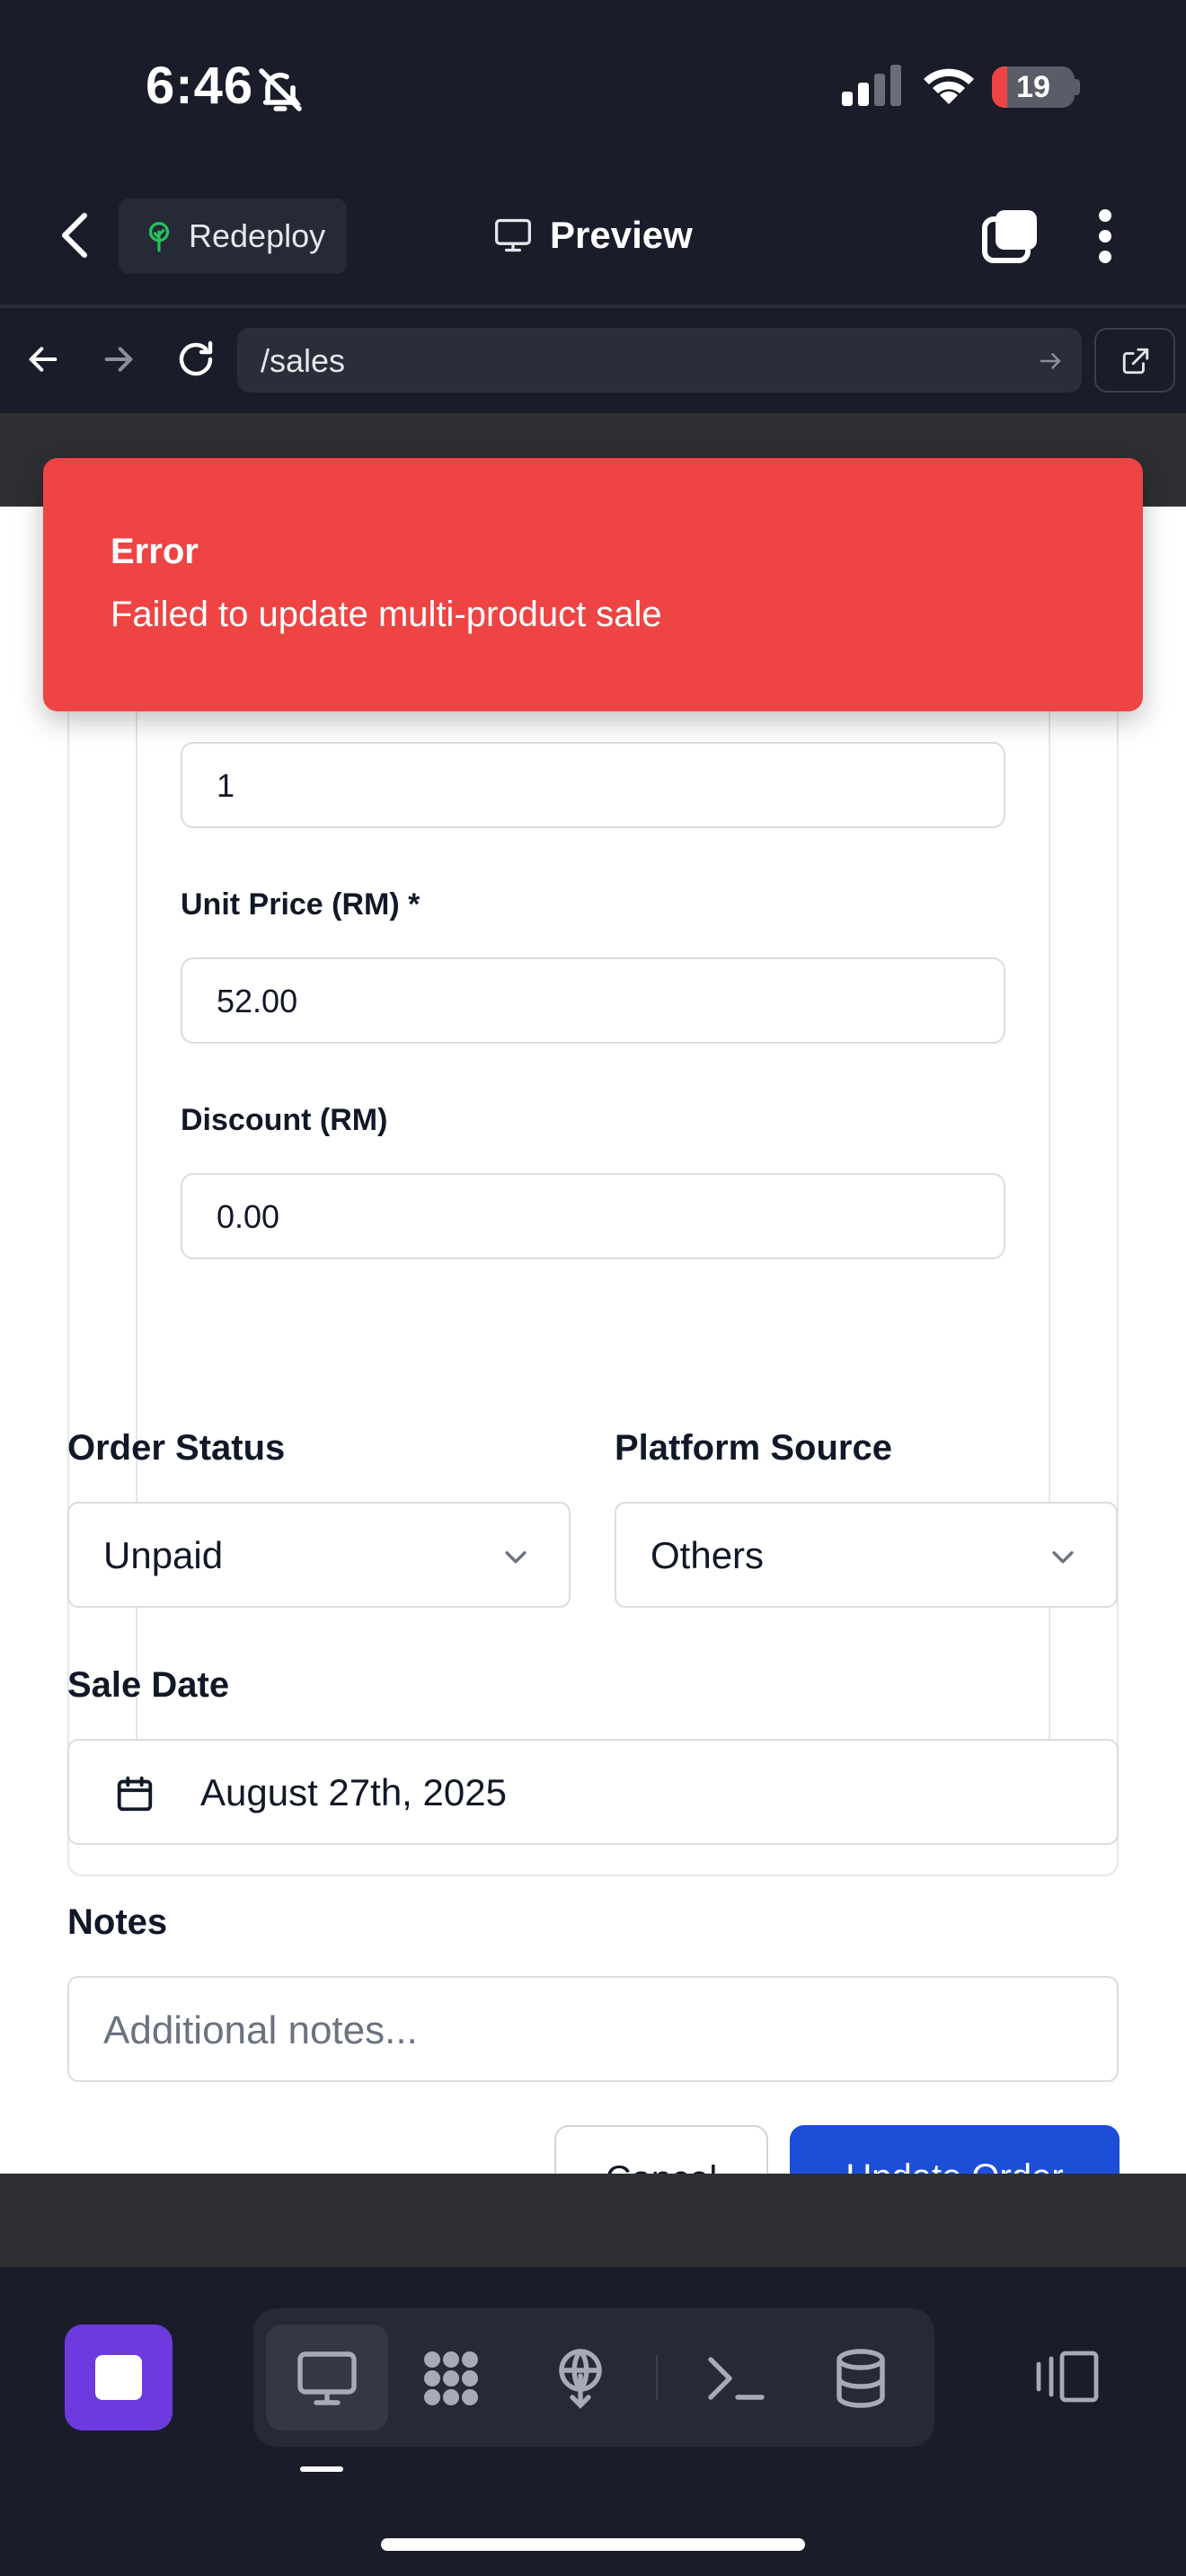 The width and height of the screenshot is (1186, 2576). Describe the element at coordinates (866, 1555) in the screenshot. I see `platform-source-select: Others` at that location.